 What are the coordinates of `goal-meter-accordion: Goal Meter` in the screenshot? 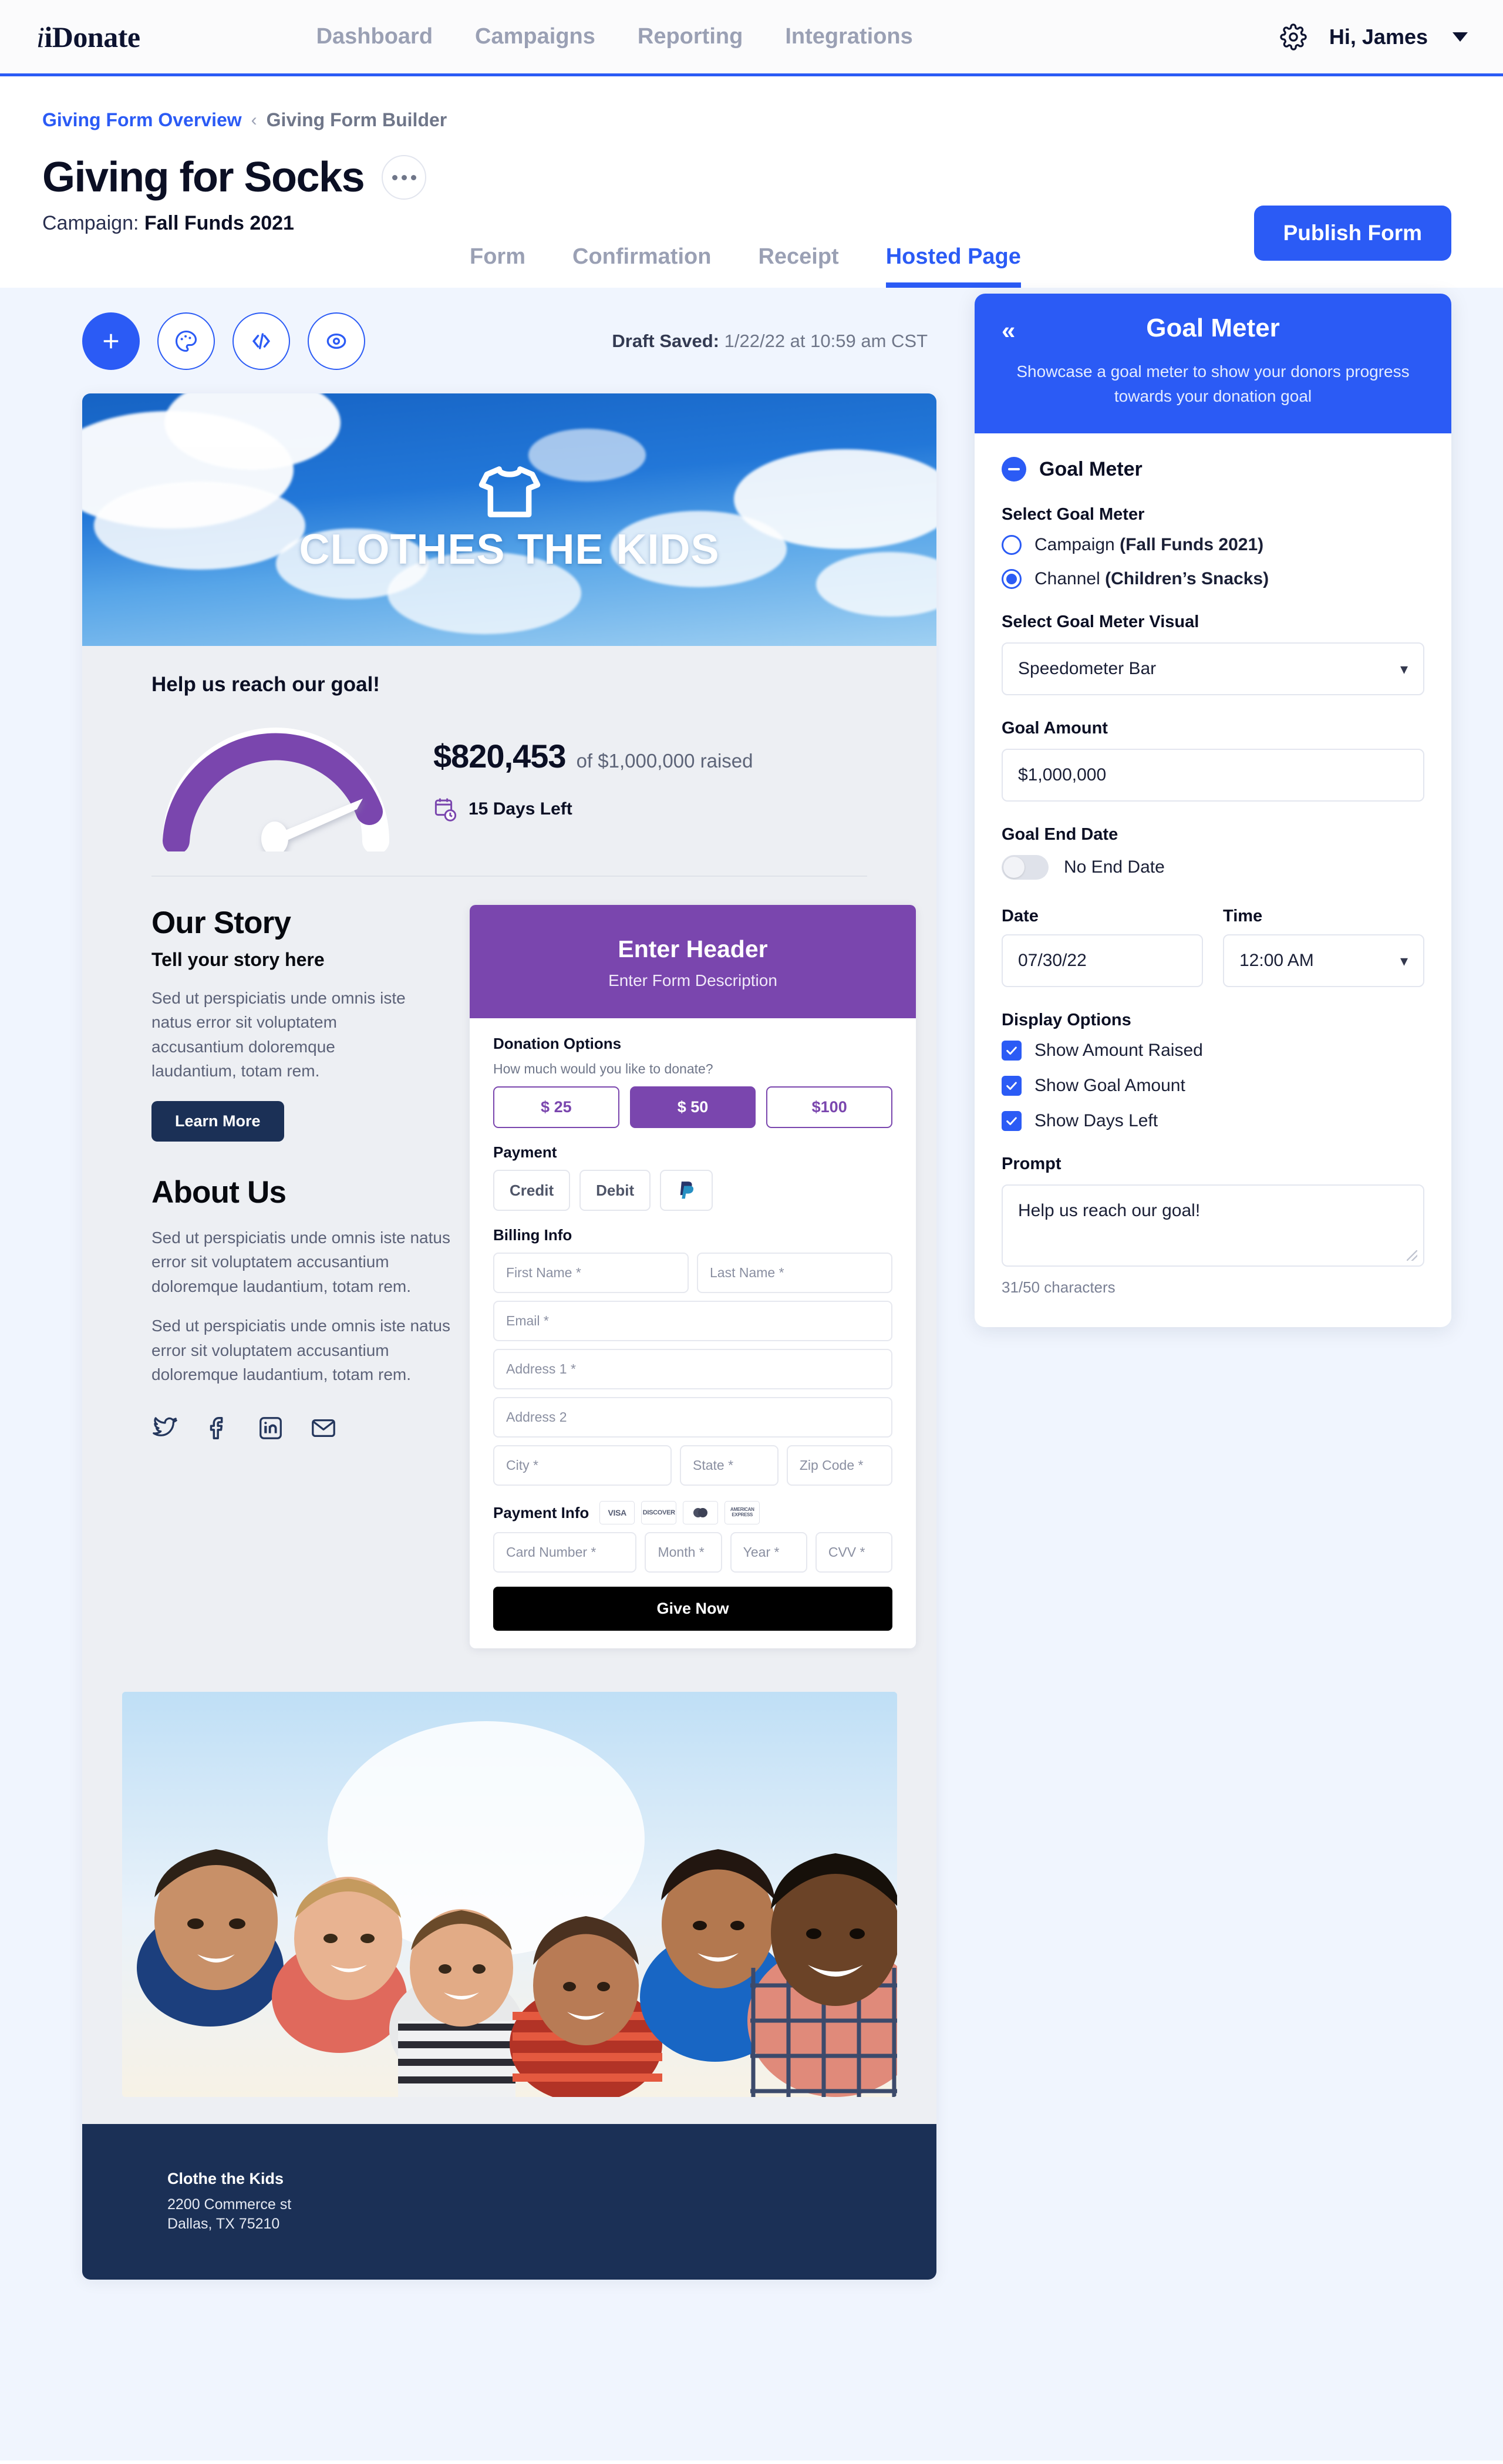 It's located at (1213, 469).